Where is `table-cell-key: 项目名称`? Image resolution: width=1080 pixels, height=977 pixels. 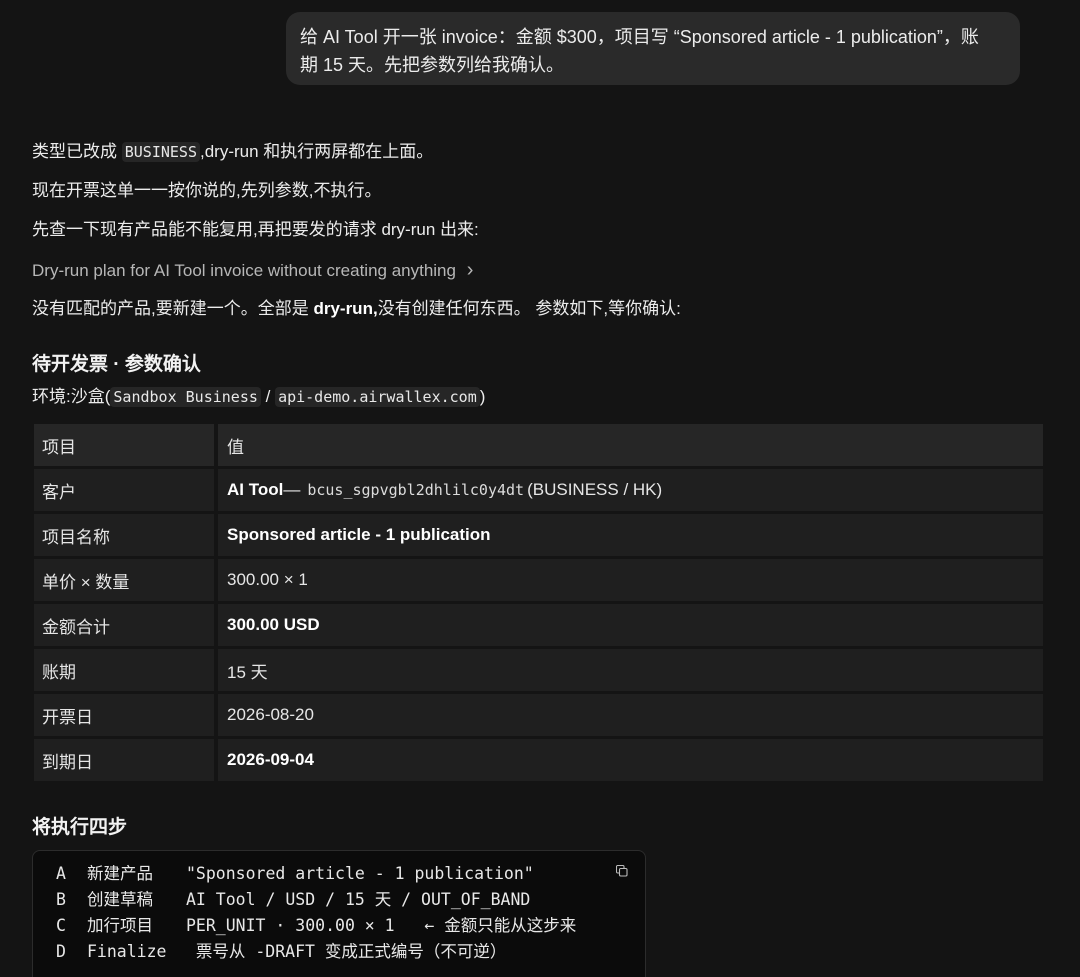
table-cell-key: 项目名称 is located at coordinates (124, 535).